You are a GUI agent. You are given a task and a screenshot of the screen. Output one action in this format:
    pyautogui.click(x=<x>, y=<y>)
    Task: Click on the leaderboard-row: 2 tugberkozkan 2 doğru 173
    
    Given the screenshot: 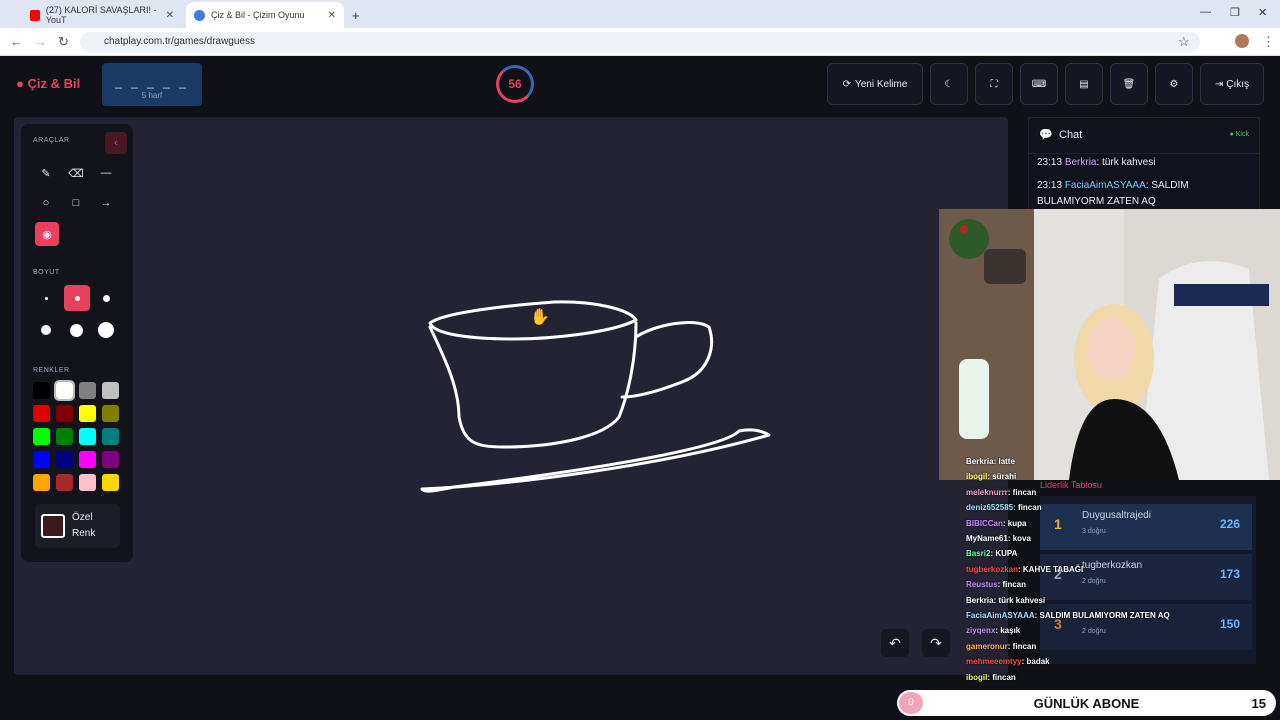 What is the action you would take?
    pyautogui.click(x=1146, y=577)
    